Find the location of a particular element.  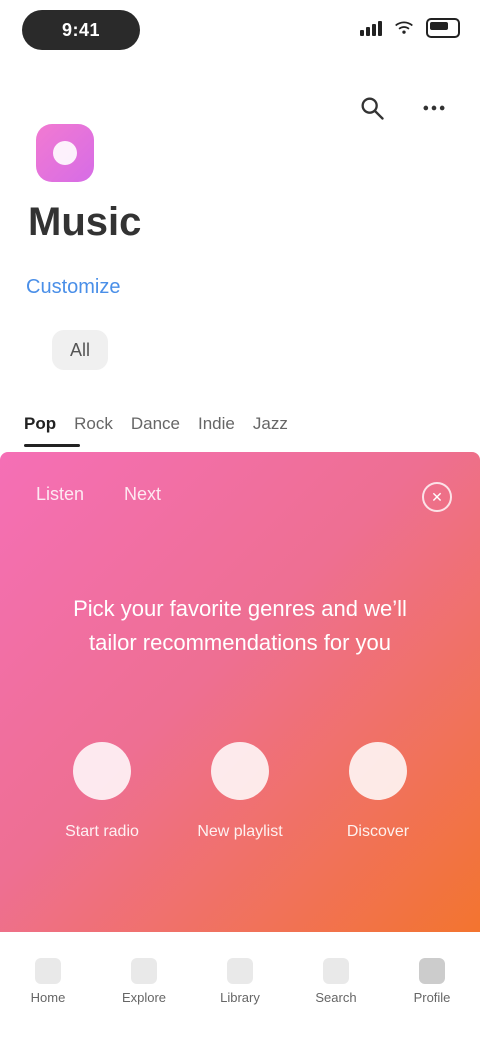

option-label: Start radio is located at coordinates (102, 831).